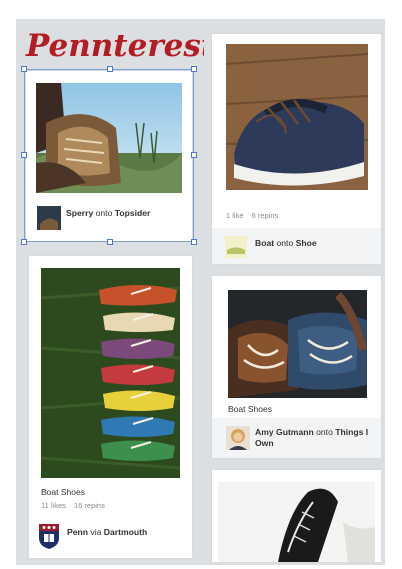 This screenshot has width=402, height=569. Describe the element at coordinates (49, 536) in the screenshot. I see `pinner-avatar-penn` at that location.